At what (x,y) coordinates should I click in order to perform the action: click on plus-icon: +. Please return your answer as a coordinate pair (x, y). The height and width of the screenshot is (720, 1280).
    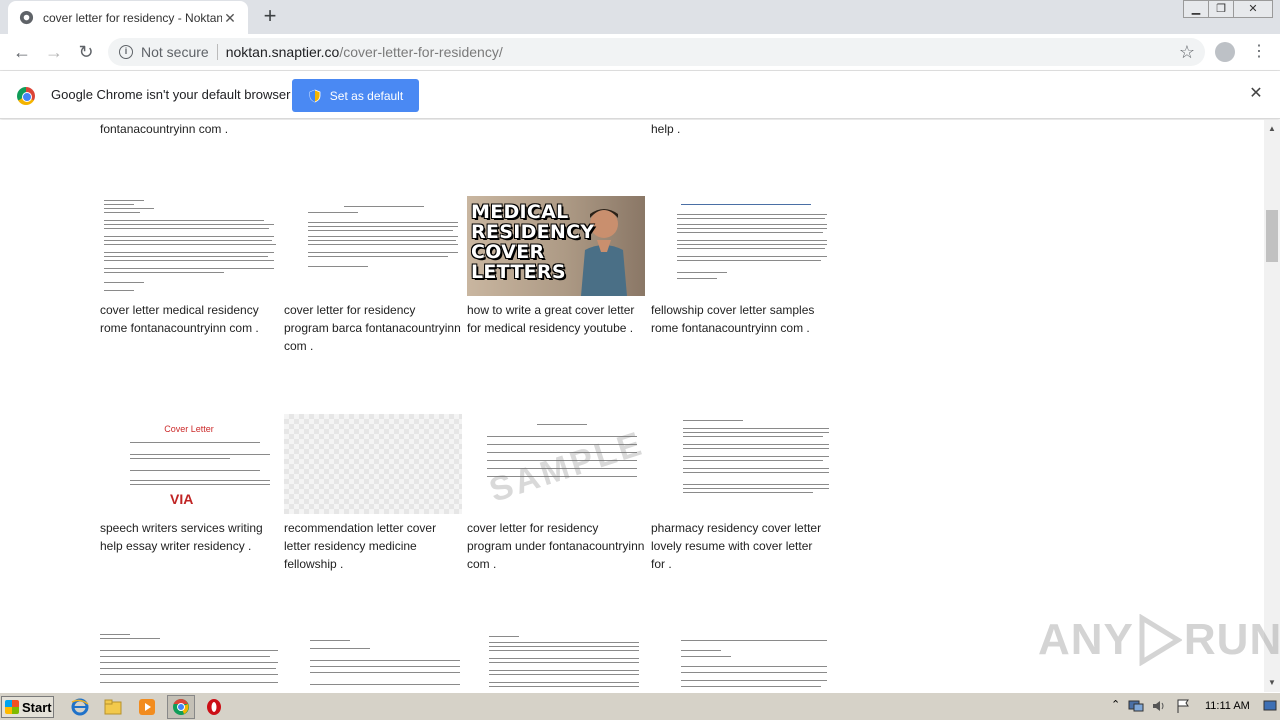
    Looking at the image, I should click on (270, 16).